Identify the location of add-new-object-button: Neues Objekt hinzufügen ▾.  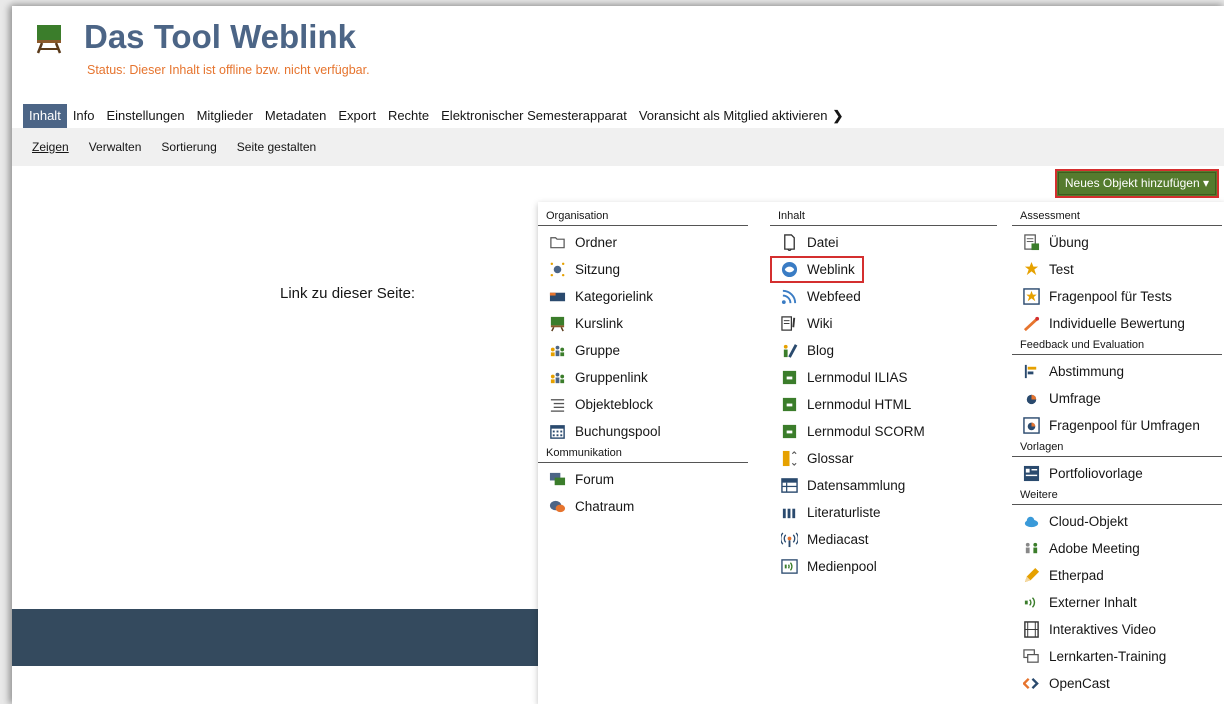
(1136, 183).